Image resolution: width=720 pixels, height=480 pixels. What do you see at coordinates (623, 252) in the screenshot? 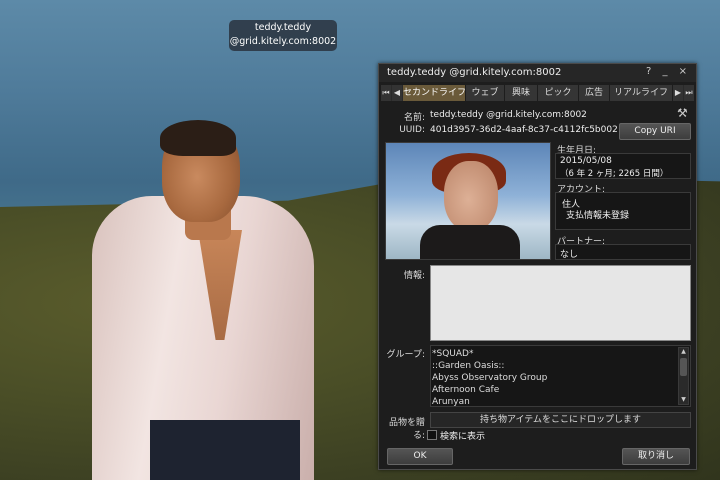
I see `partner-box: なし` at bounding box center [623, 252].